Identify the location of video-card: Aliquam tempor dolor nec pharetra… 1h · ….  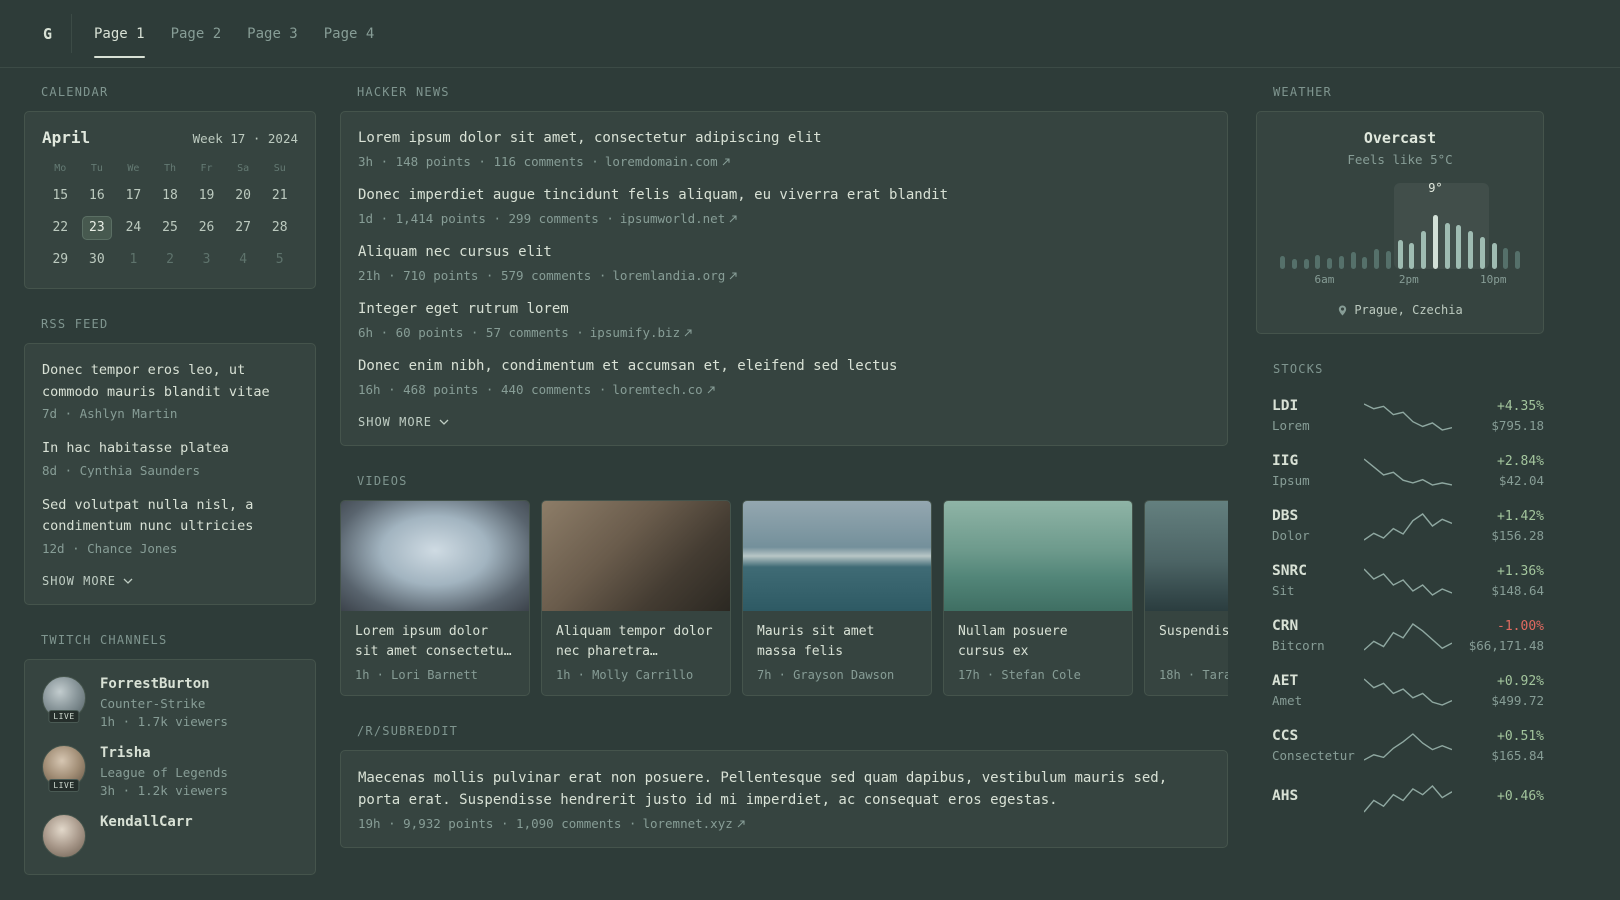
(636, 598).